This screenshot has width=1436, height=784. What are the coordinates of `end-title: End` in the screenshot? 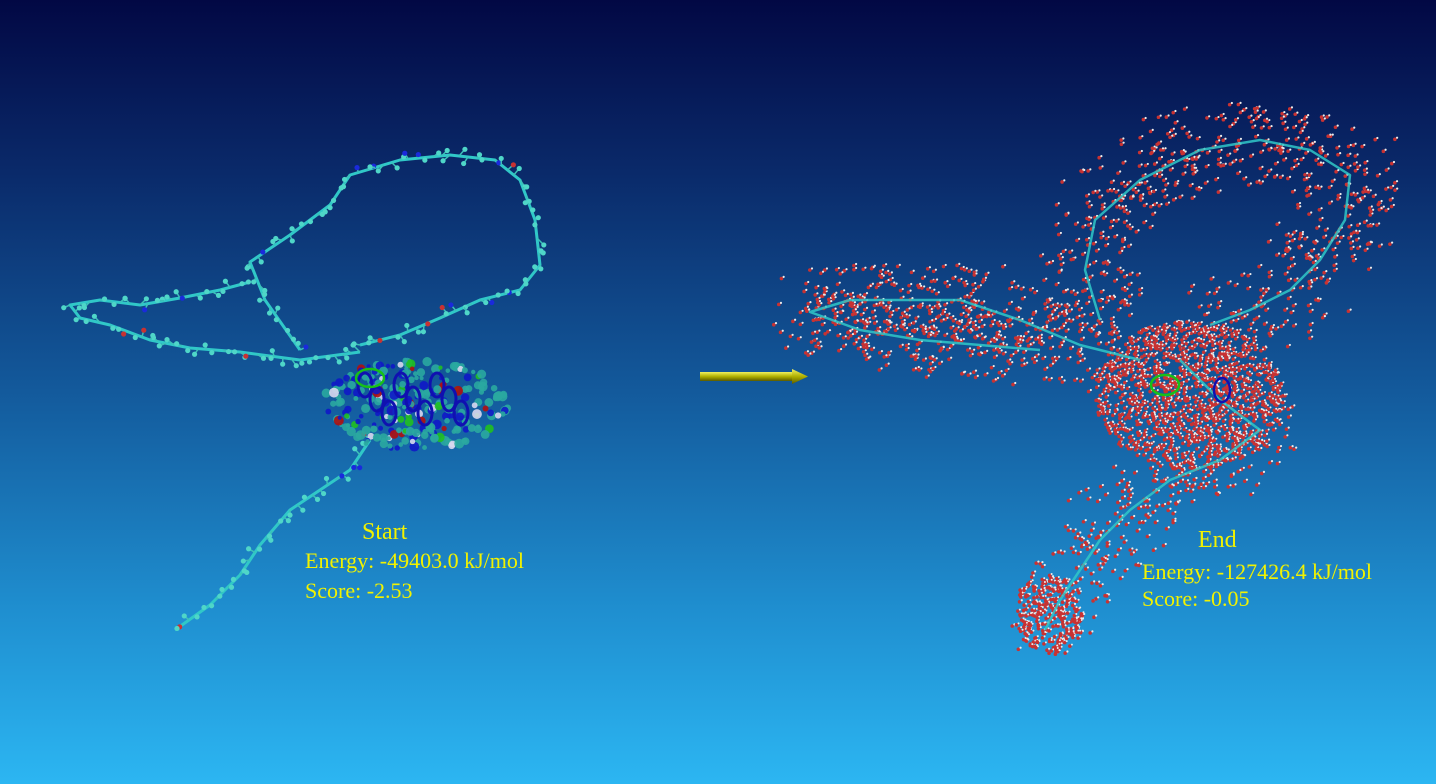 It's located at (1217, 540).